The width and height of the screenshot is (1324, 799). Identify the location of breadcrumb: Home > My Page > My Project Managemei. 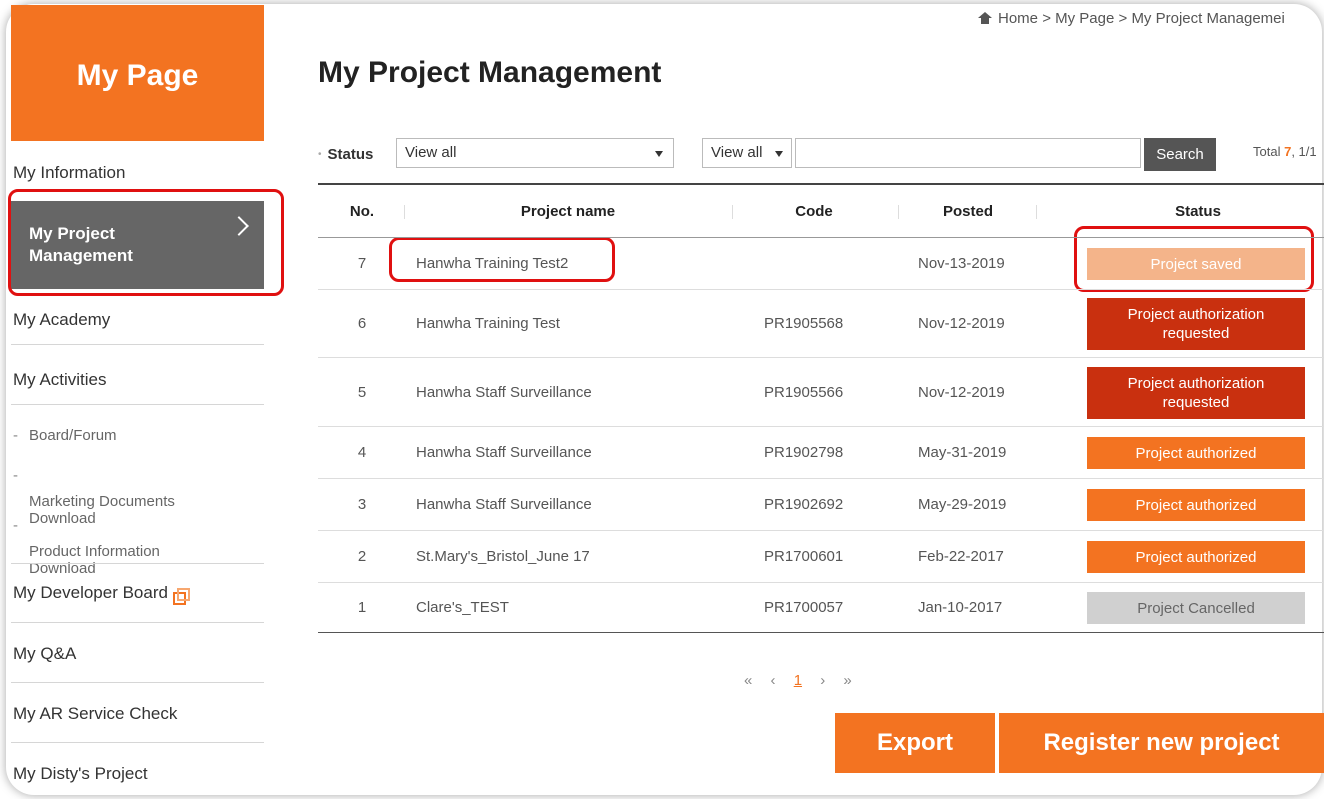
(1131, 18).